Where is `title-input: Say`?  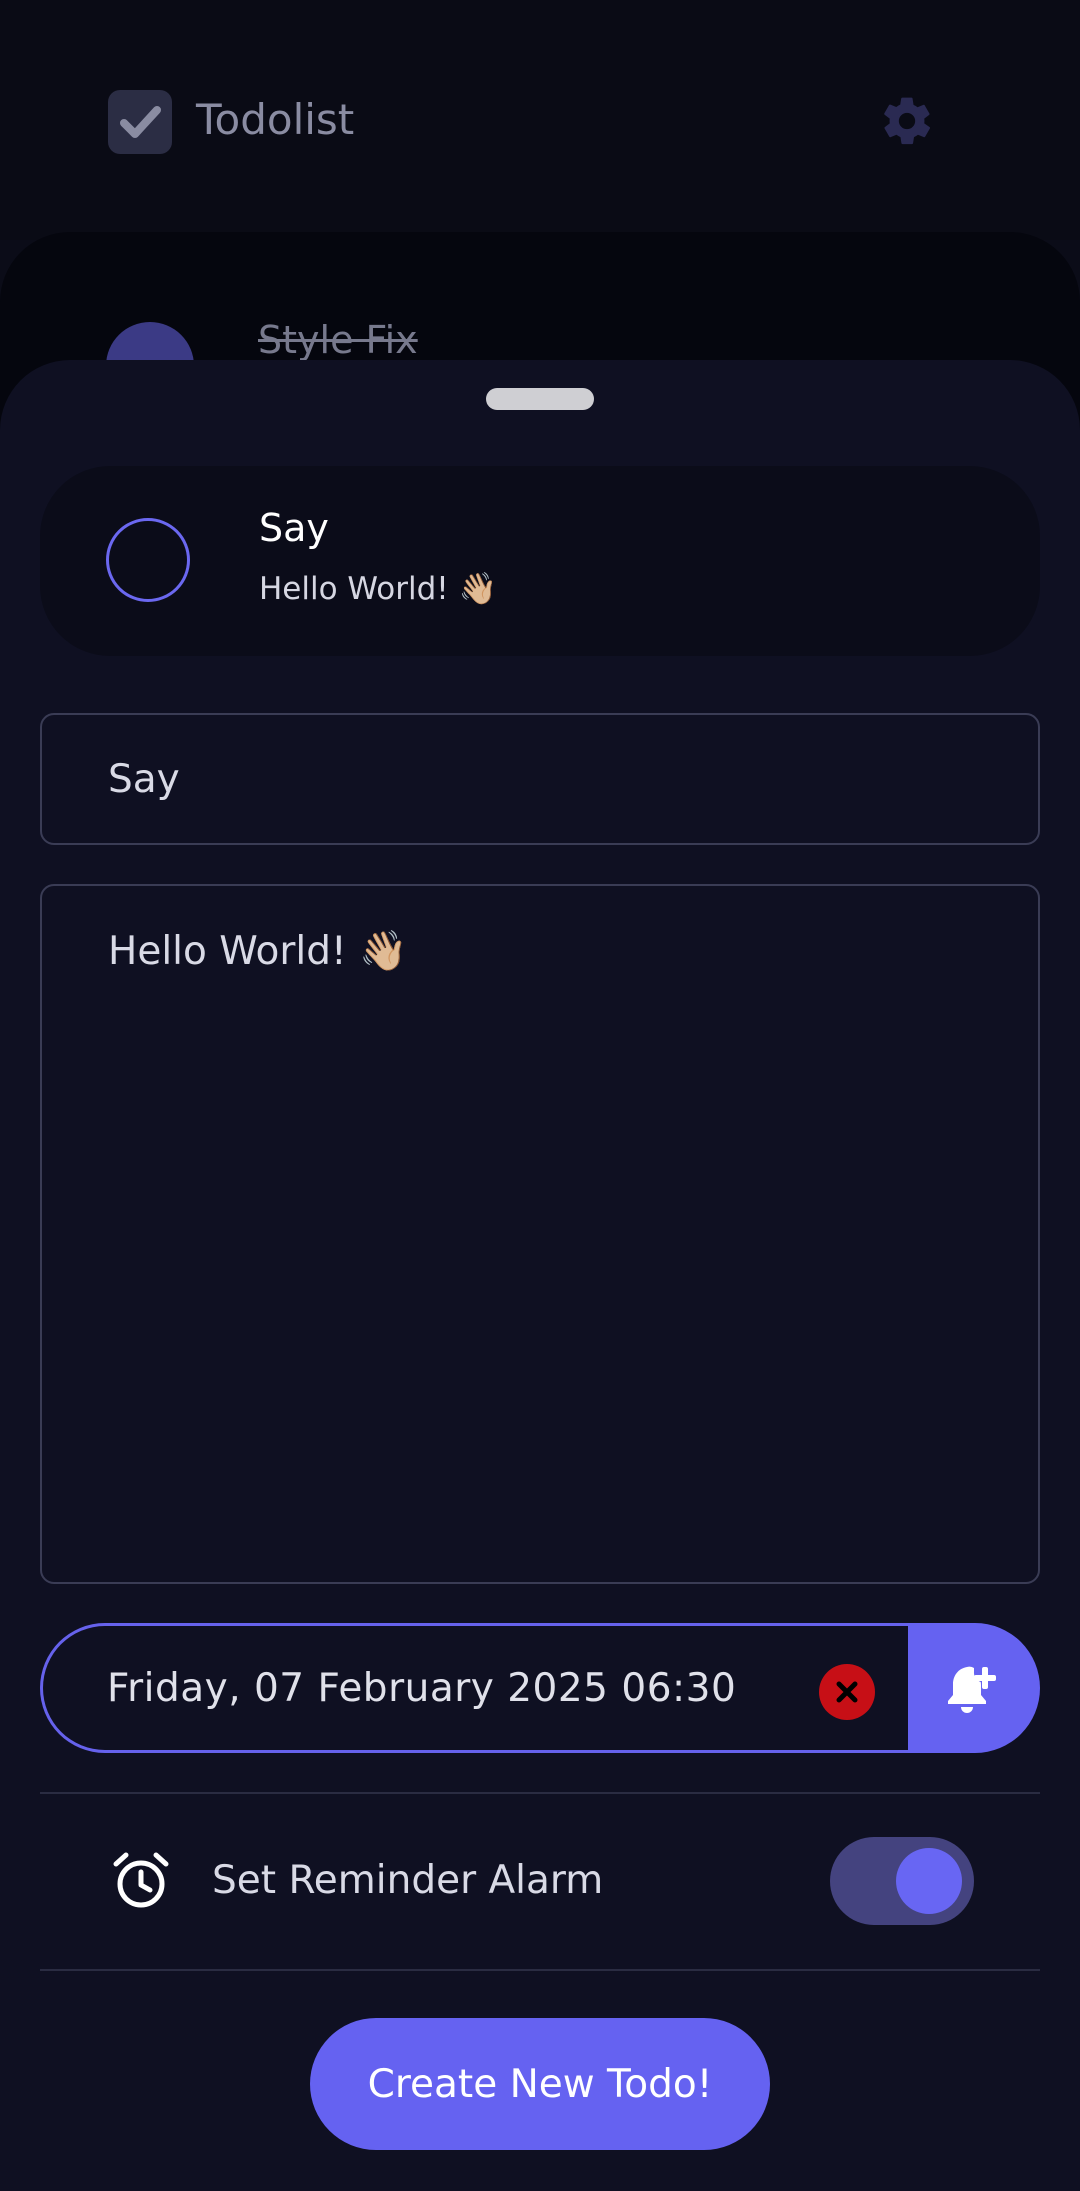 title-input: Say is located at coordinates (540, 779).